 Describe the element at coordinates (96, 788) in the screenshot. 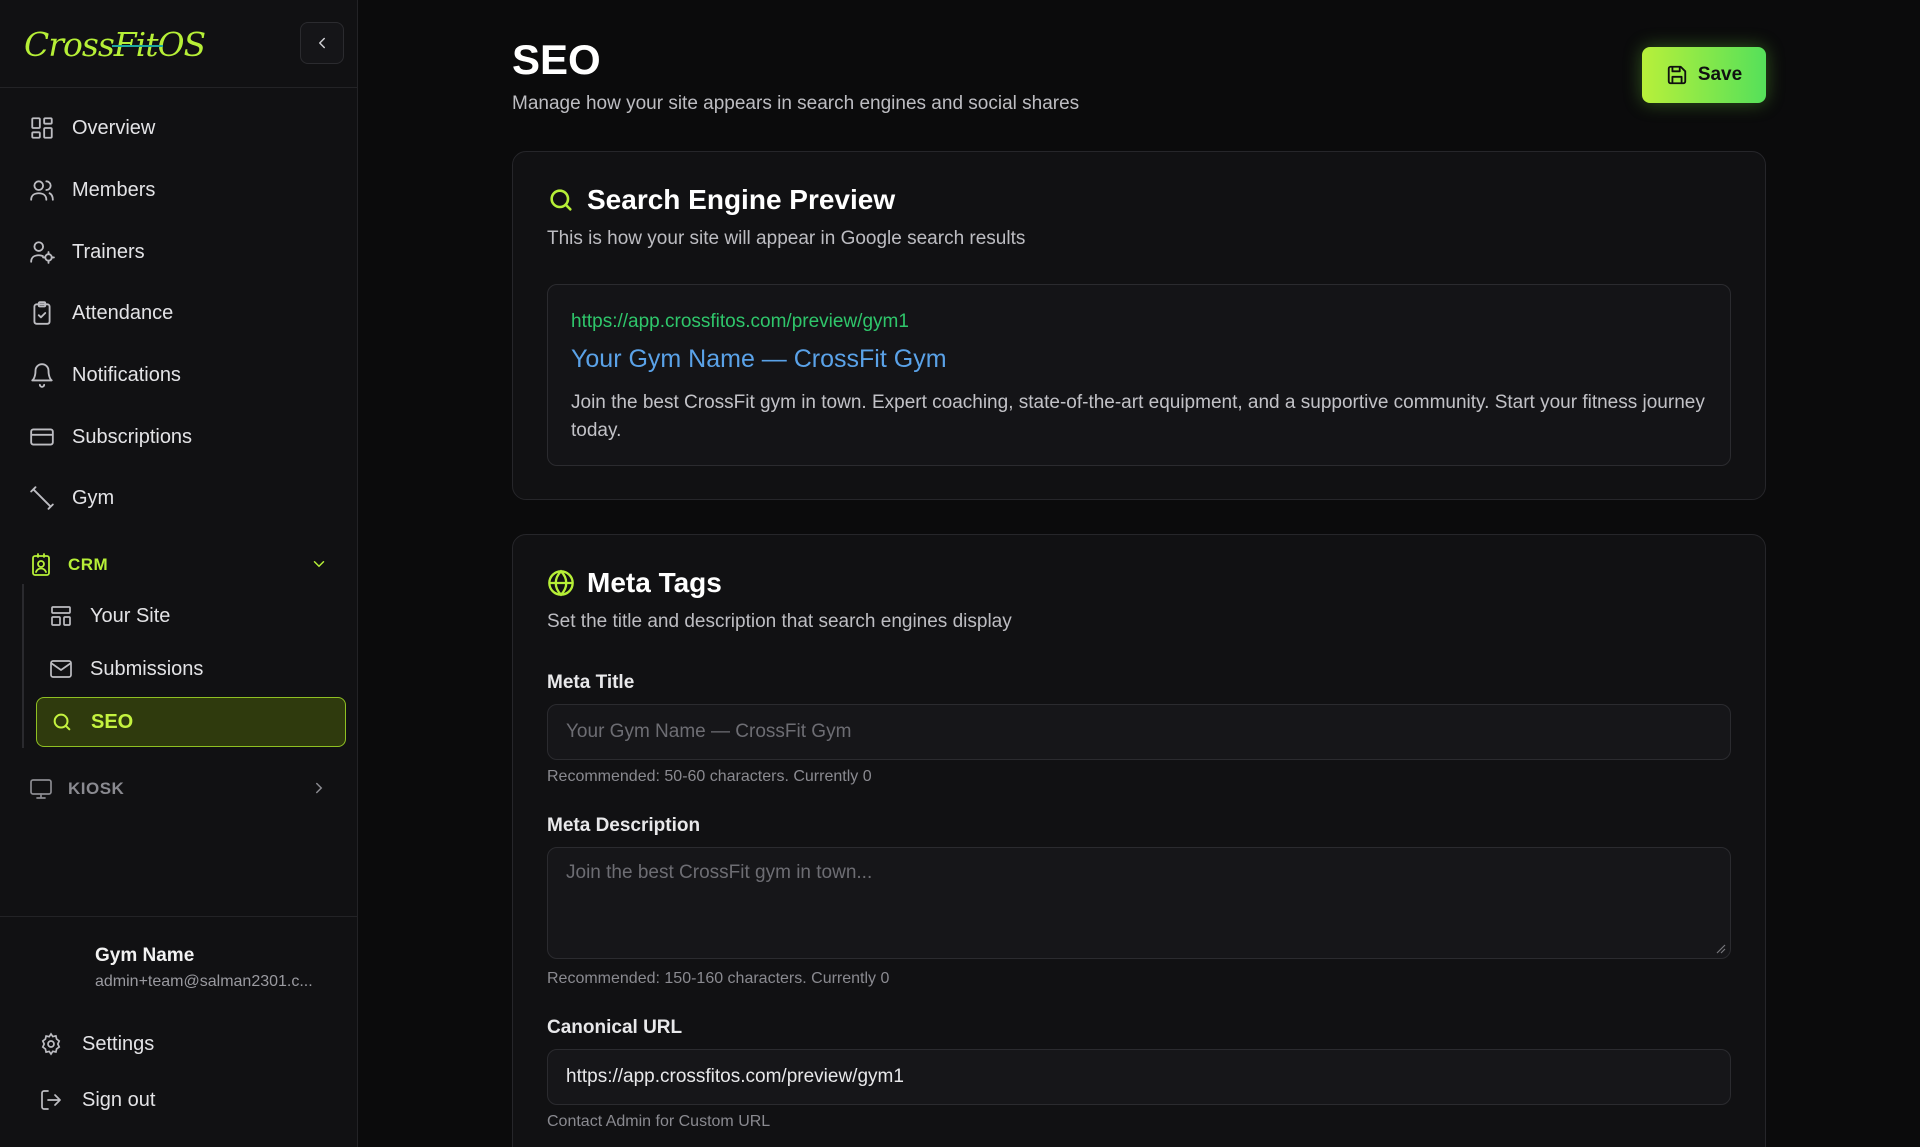

I see `sidebar-section-label: KIOSK` at that location.